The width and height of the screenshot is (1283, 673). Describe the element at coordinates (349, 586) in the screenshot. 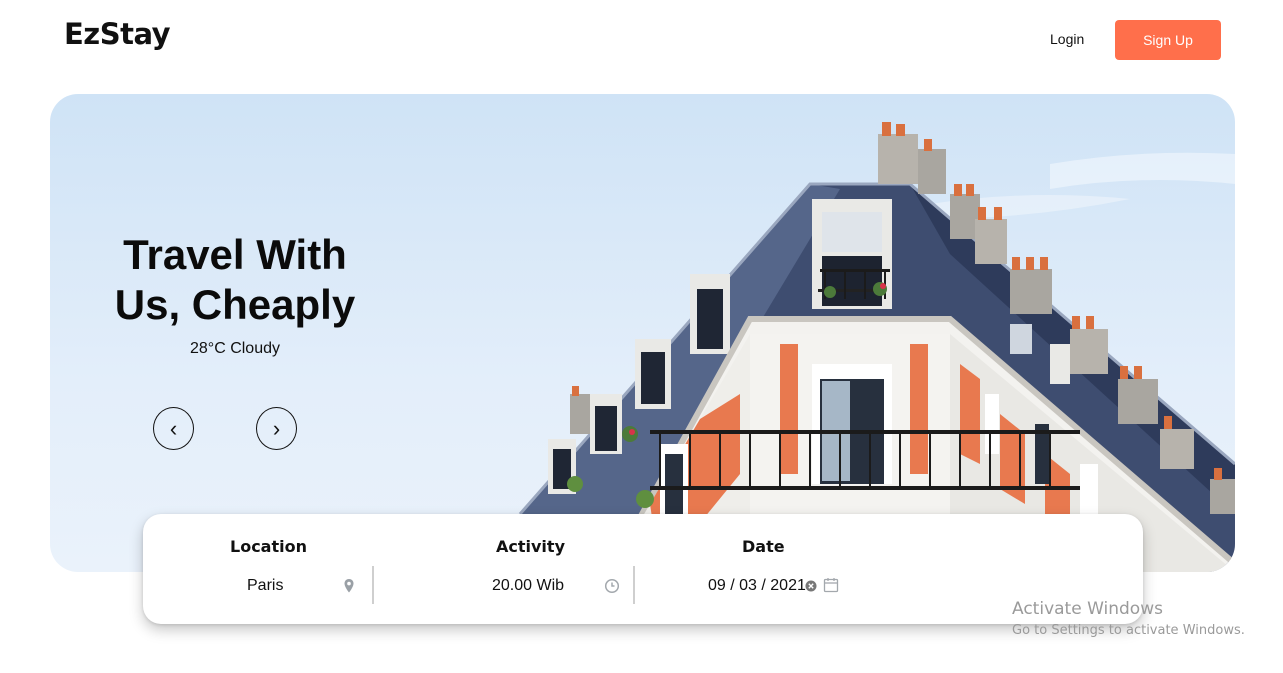

I see `map-pin-icon` at that location.